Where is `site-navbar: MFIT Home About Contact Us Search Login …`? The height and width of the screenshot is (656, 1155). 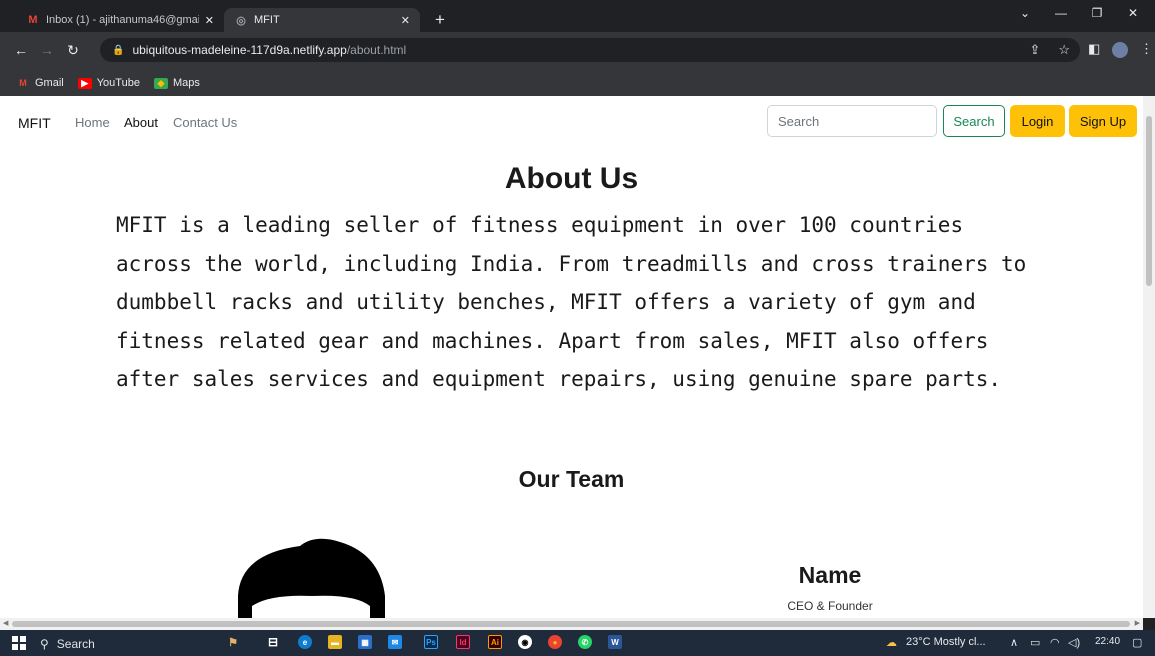 site-navbar: MFIT Home About Contact Us Search Login … is located at coordinates (571, 122).